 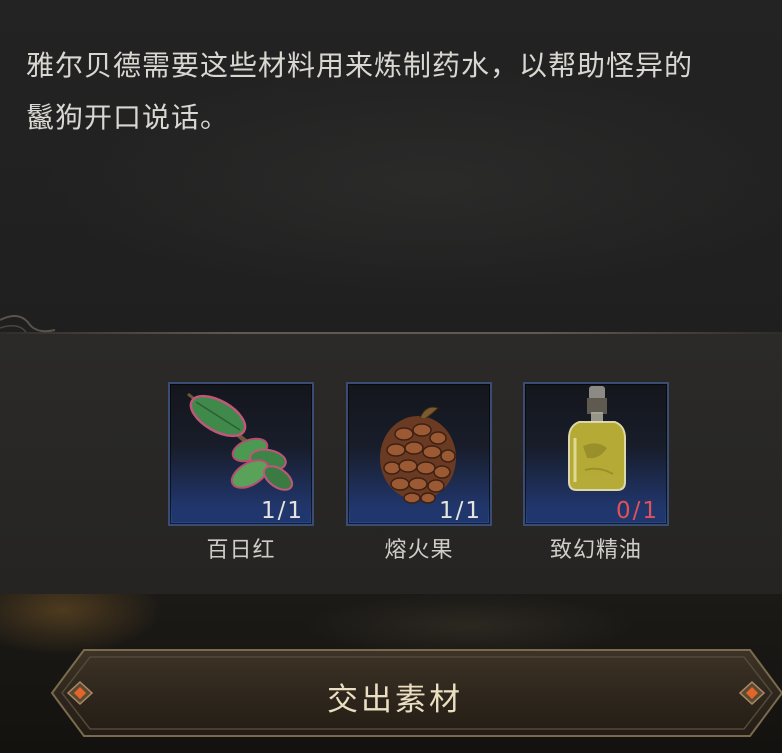 I want to click on submit-materials-button: 交出素材, so click(x=416, y=693).